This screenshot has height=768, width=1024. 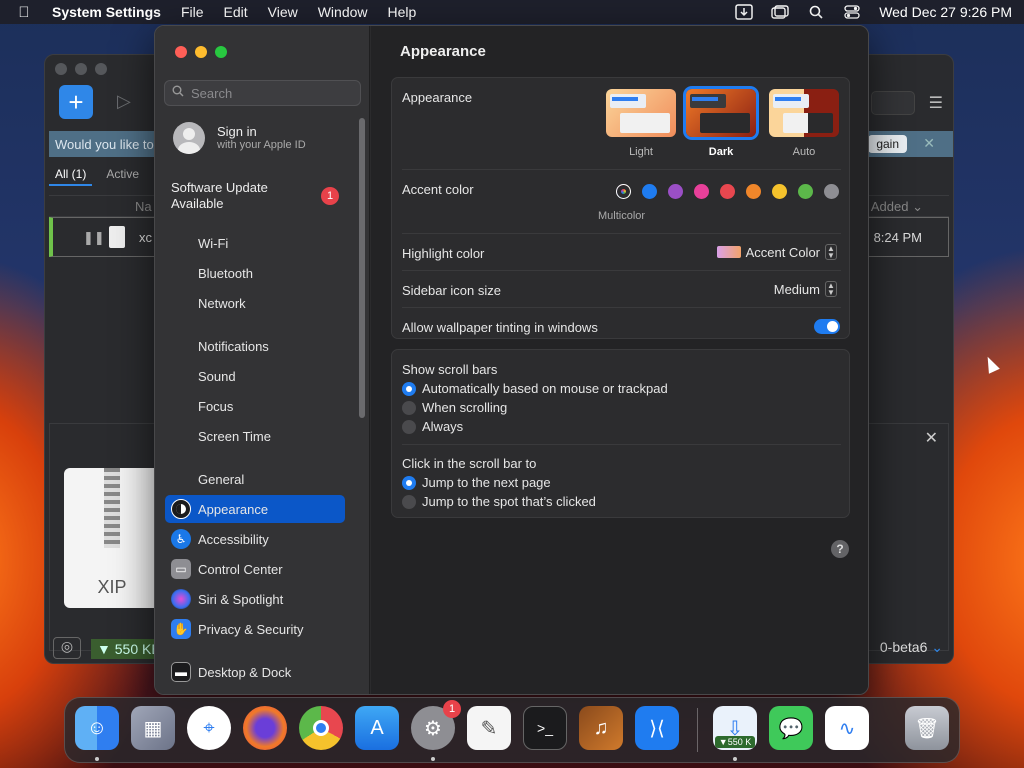 I want to click on add-download-button: +, so click(x=76, y=102).